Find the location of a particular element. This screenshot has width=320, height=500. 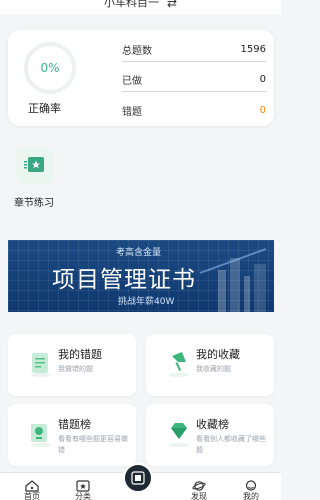

done-row: 已做 0 is located at coordinates (194, 80).